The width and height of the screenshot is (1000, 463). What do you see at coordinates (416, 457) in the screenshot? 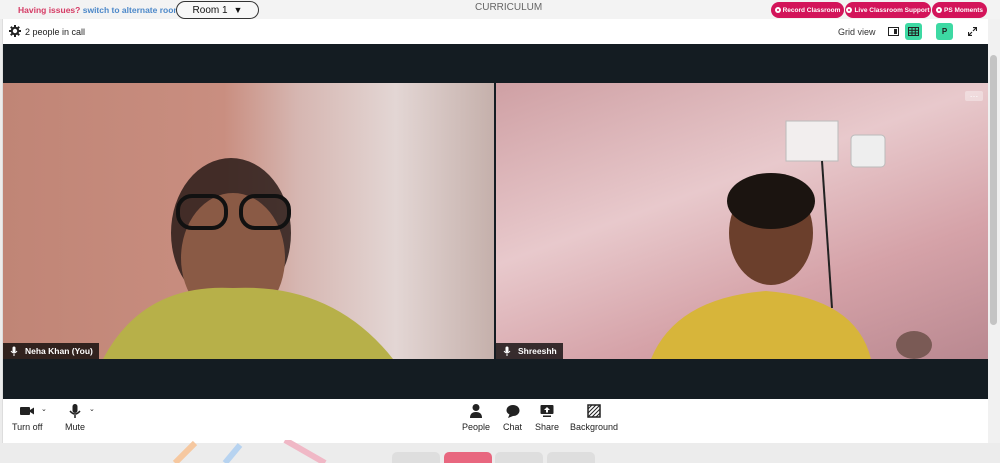
I see `dock-button-fullscreen` at bounding box center [416, 457].